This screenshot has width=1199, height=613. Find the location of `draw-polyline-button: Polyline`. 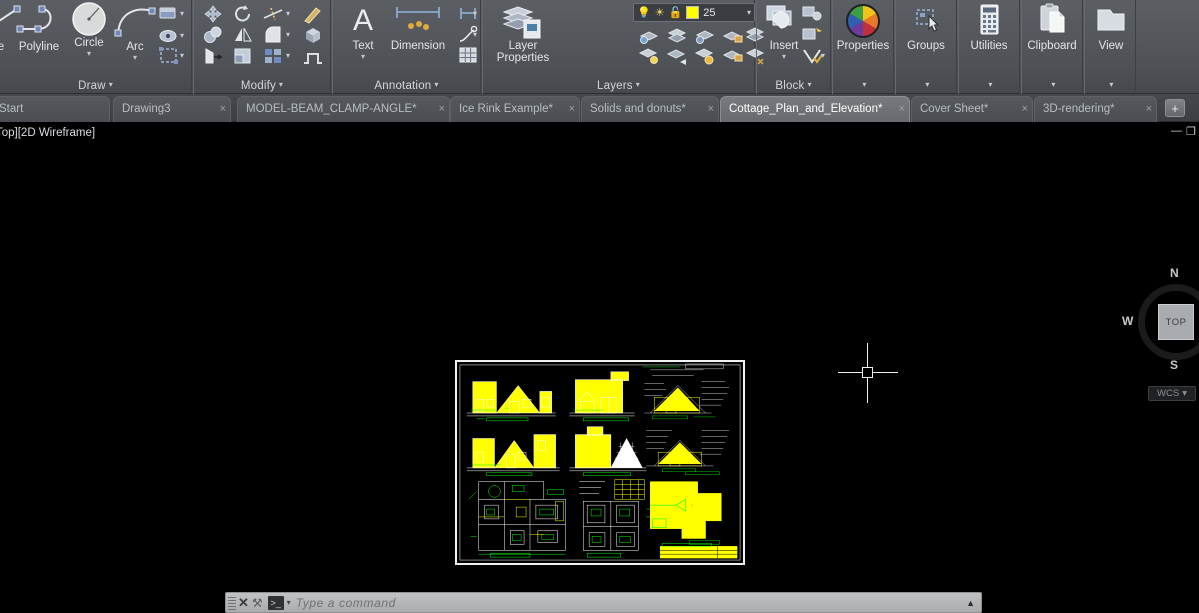

draw-polyline-button: Polyline is located at coordinates (39, 28).